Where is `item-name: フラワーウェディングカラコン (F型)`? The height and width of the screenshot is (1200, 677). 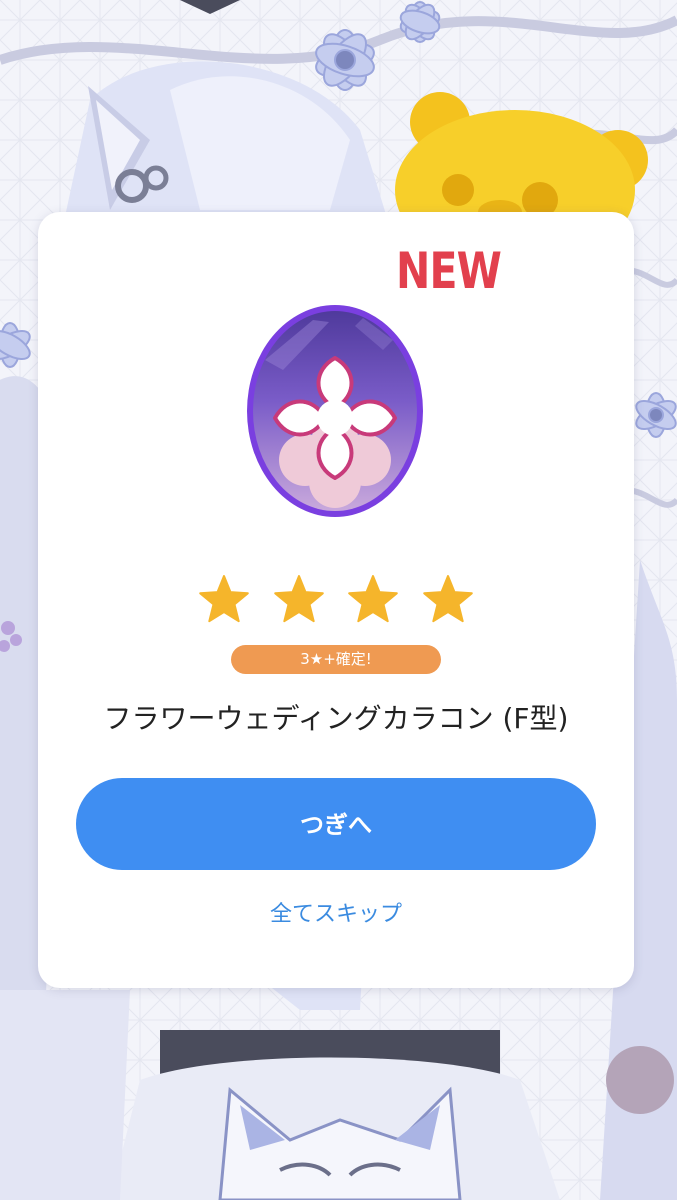
item-name: フラワーウェディングカラコン (F型) is located at coordinates (336, 718).